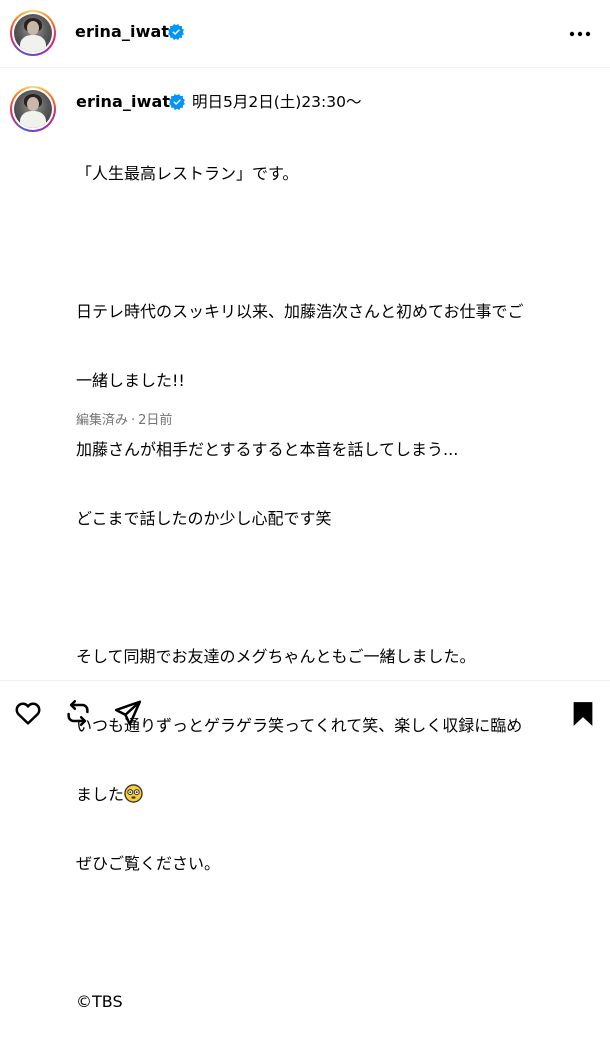 This screenshot has width=610, height=1059. Describe the element at coordinates (331, 794) in the screenshot. I see `caption-line-with-emoji: ました` at that location.